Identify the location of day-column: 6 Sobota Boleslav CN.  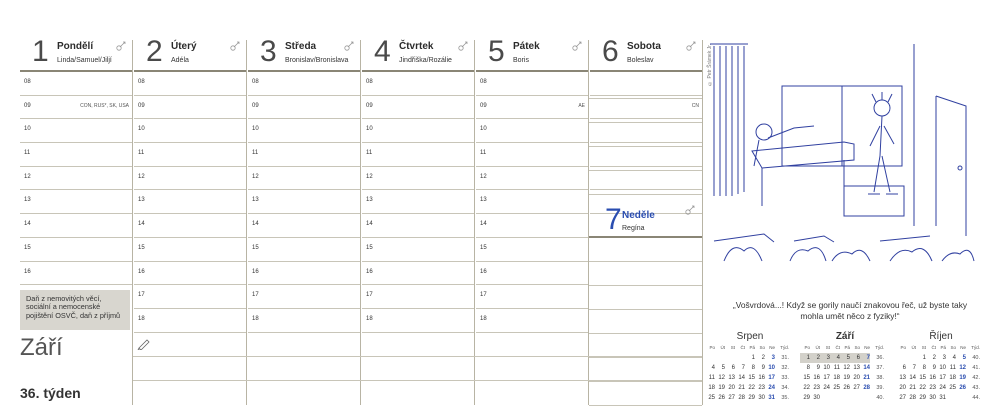
(646, 125).